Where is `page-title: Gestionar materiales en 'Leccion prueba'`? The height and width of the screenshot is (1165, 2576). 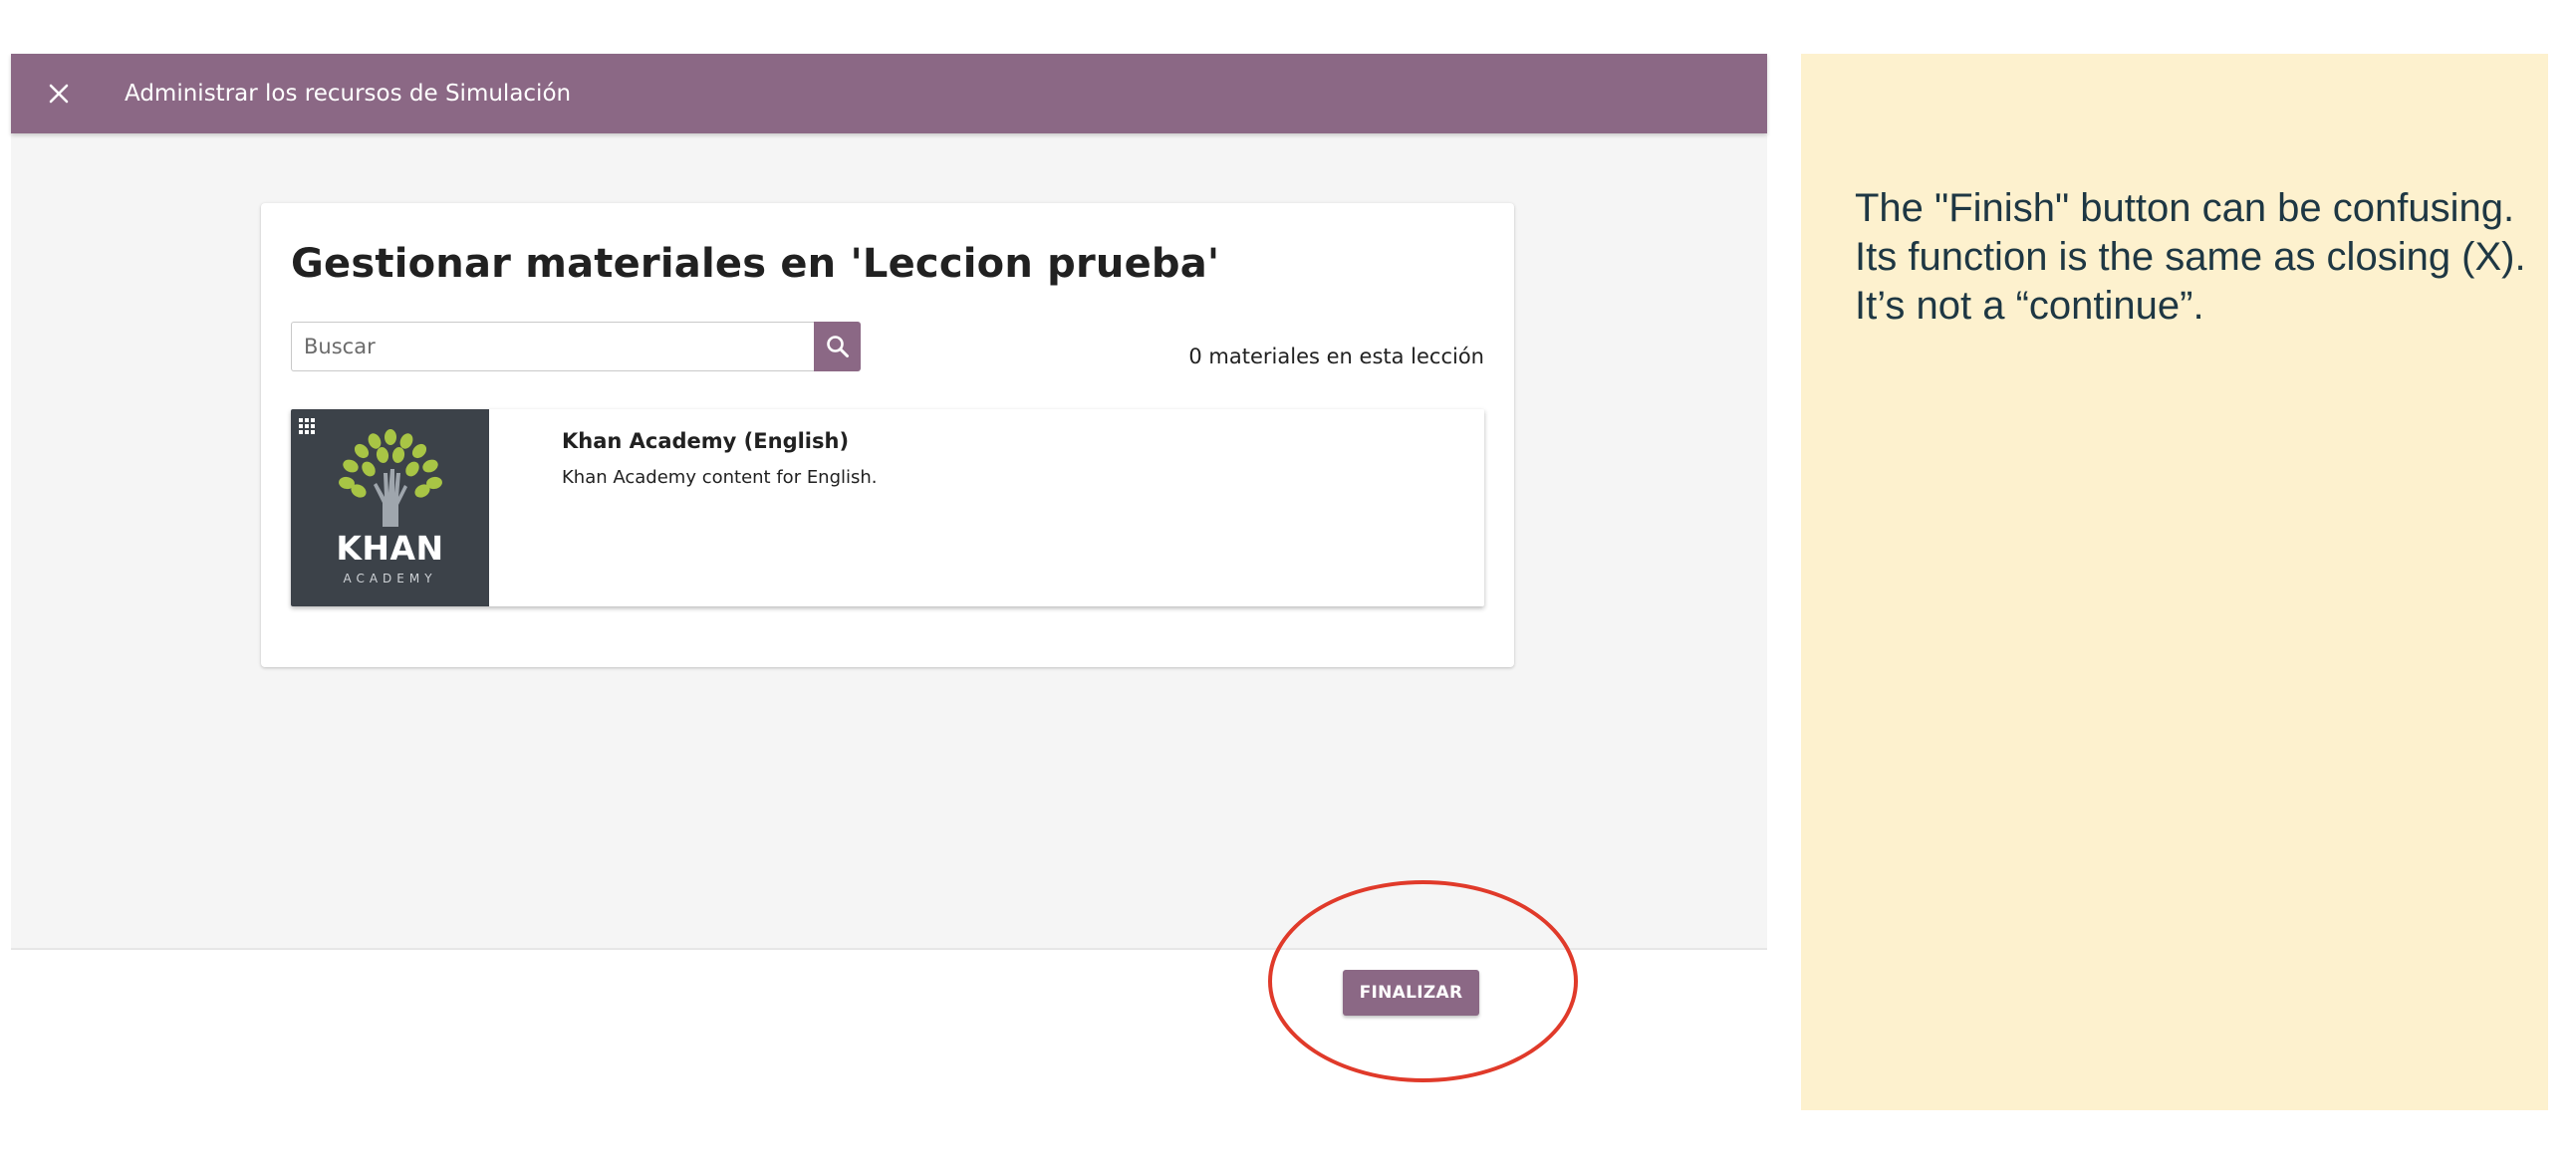
page-title: Gestionar materiales en 'Leccion prueba' is located at coordinates (755, 264).